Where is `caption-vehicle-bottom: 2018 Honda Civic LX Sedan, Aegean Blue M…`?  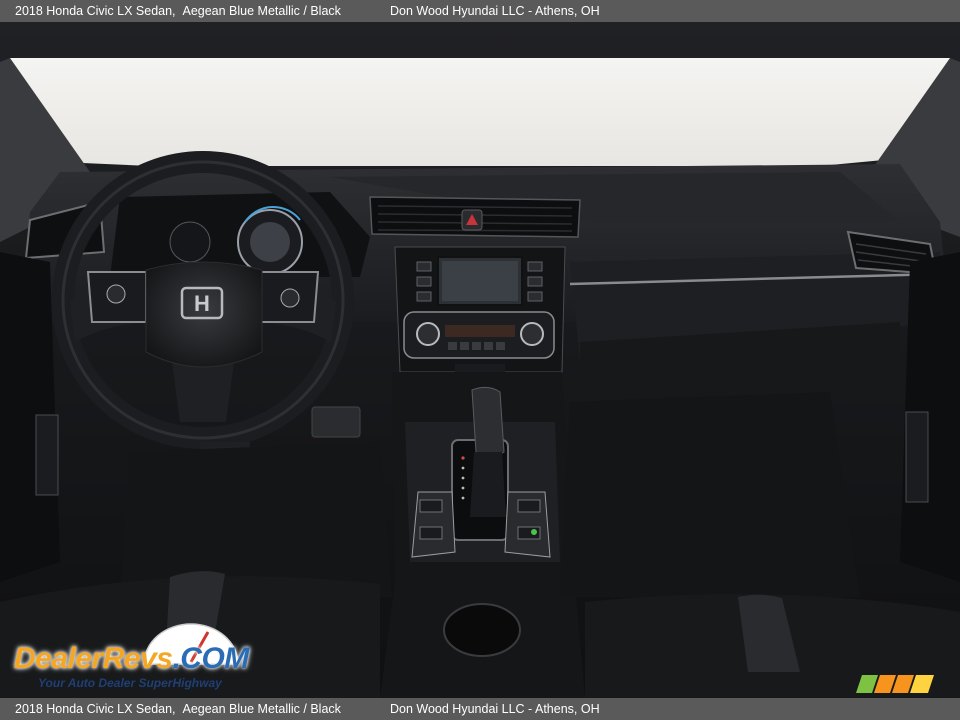
caption-vehicle-bottom: 2018 Honda Civic LX Sedan, Aegean Blue M… is located at coordinates (178, 709).